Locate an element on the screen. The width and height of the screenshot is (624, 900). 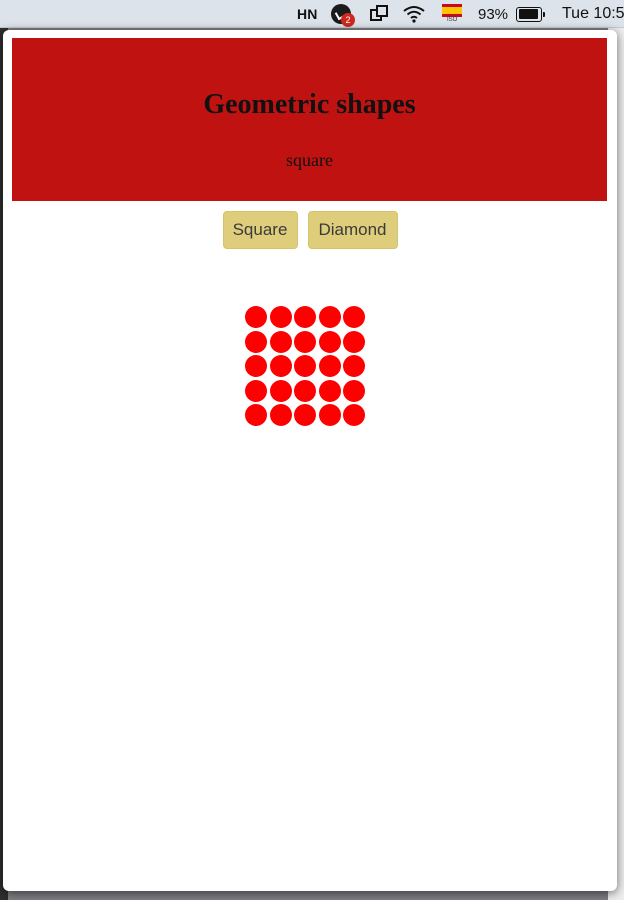
hn-label: HN is located at coordinates (307, 14).